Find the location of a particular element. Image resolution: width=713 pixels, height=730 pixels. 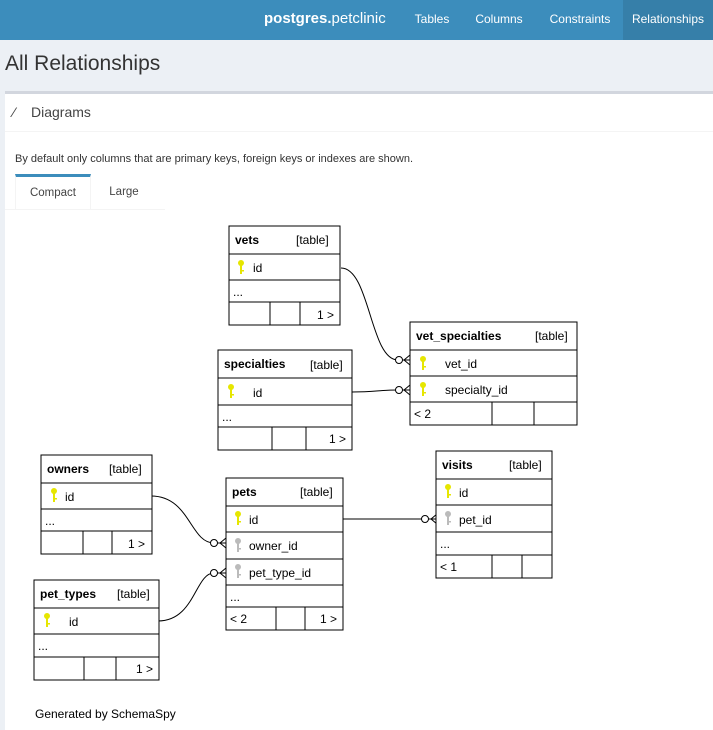

vet-specialties-kind: [table] is located at coordinates (551, 336).